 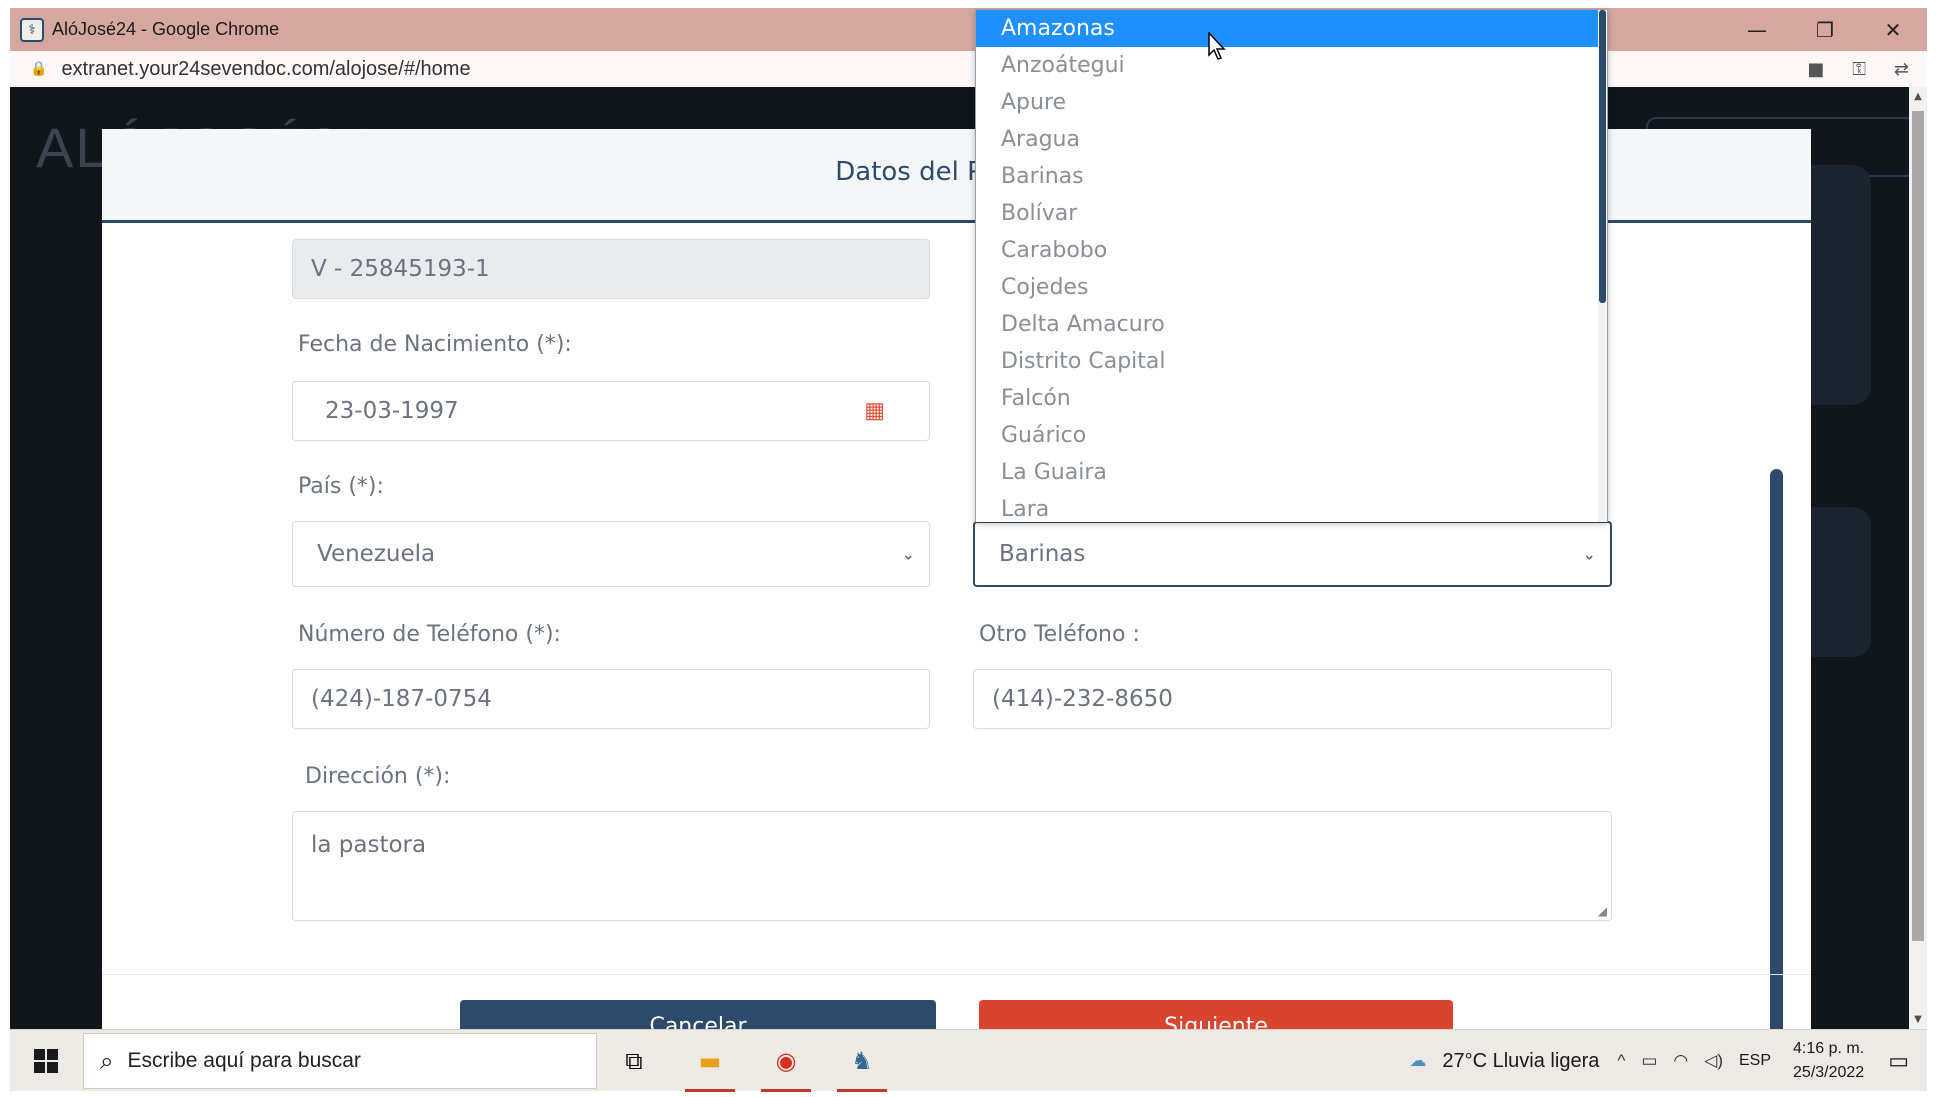 I want to click on start-button, so click(x=46, y=1061).